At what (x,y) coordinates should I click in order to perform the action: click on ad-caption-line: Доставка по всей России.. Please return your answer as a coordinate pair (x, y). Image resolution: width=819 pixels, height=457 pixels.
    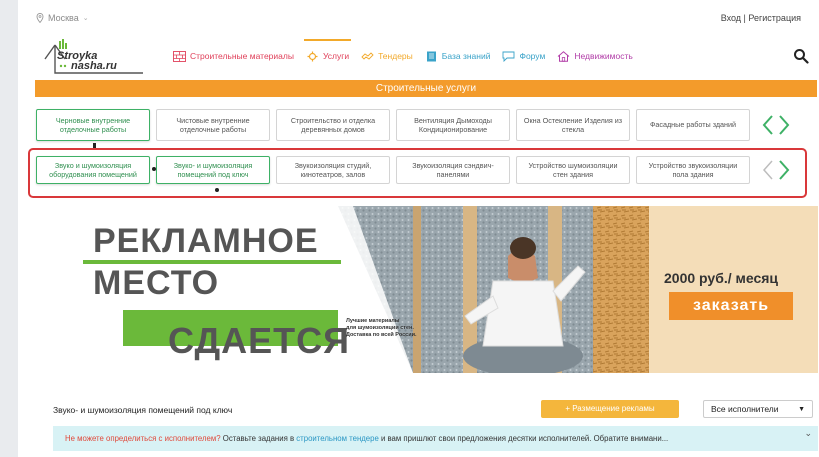
    Looking at the image, I should click on (381, 335).